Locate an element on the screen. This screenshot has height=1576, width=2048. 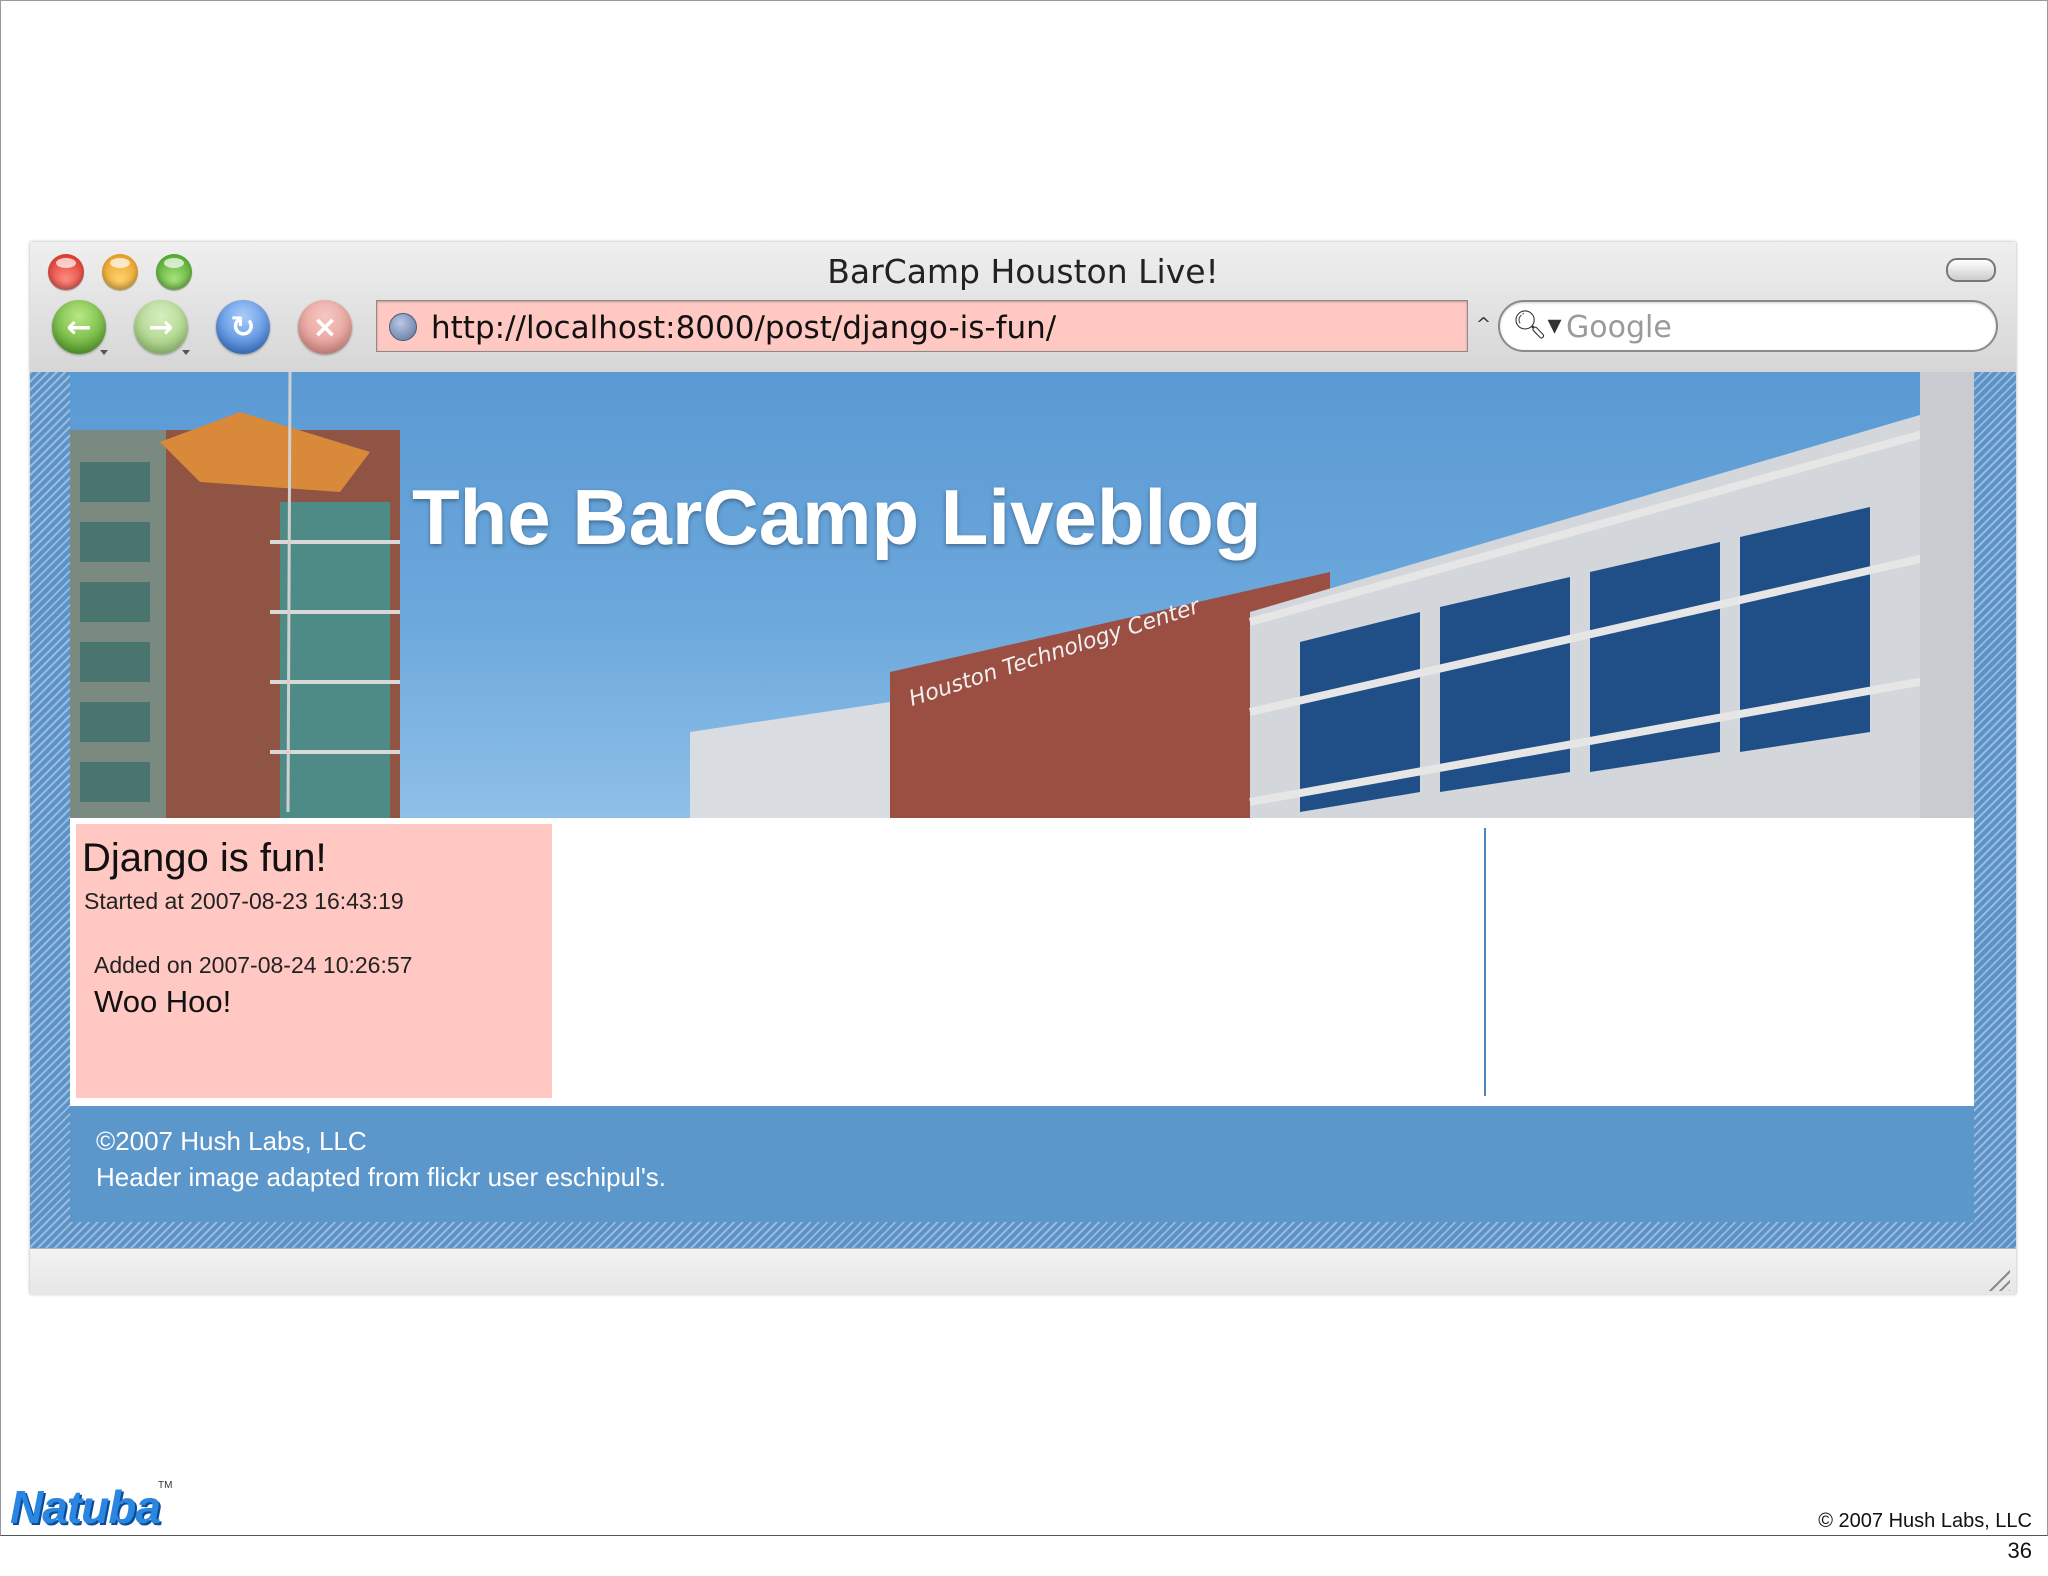
toolbar-toggle-button is located at coordinates (1971, 270).